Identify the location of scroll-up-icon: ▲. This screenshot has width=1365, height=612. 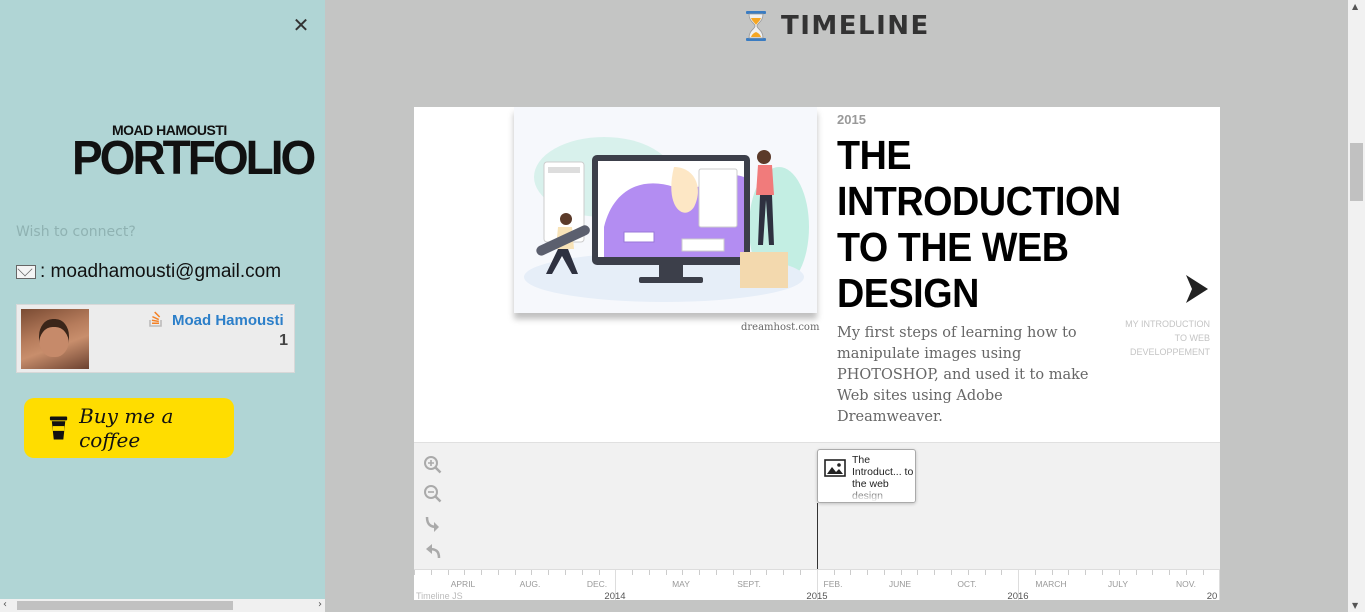
(1355, 6).